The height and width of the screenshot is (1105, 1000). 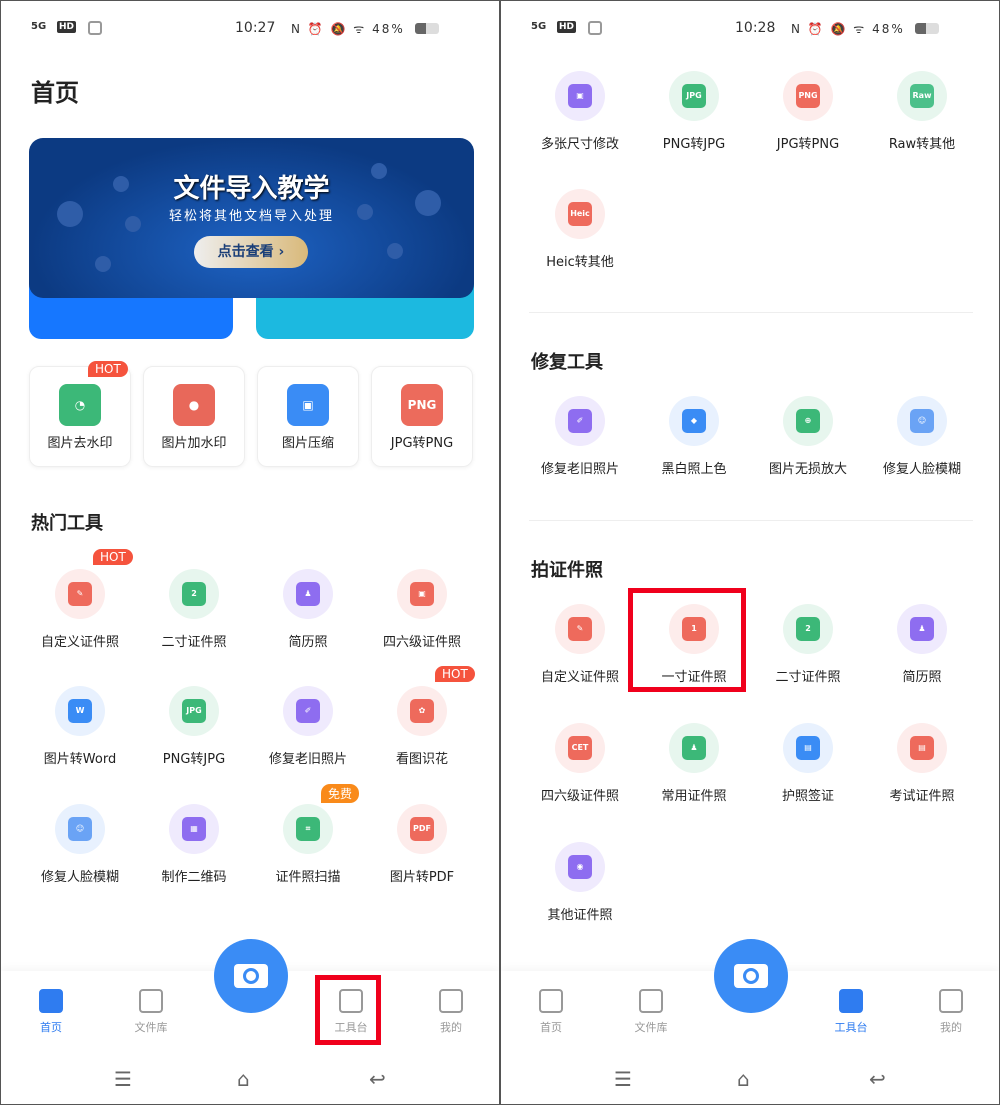 What do you see at coordinates (567, 27) in the screenshot?
I see `hd-icon: HD` at bounding box center [567, 27].